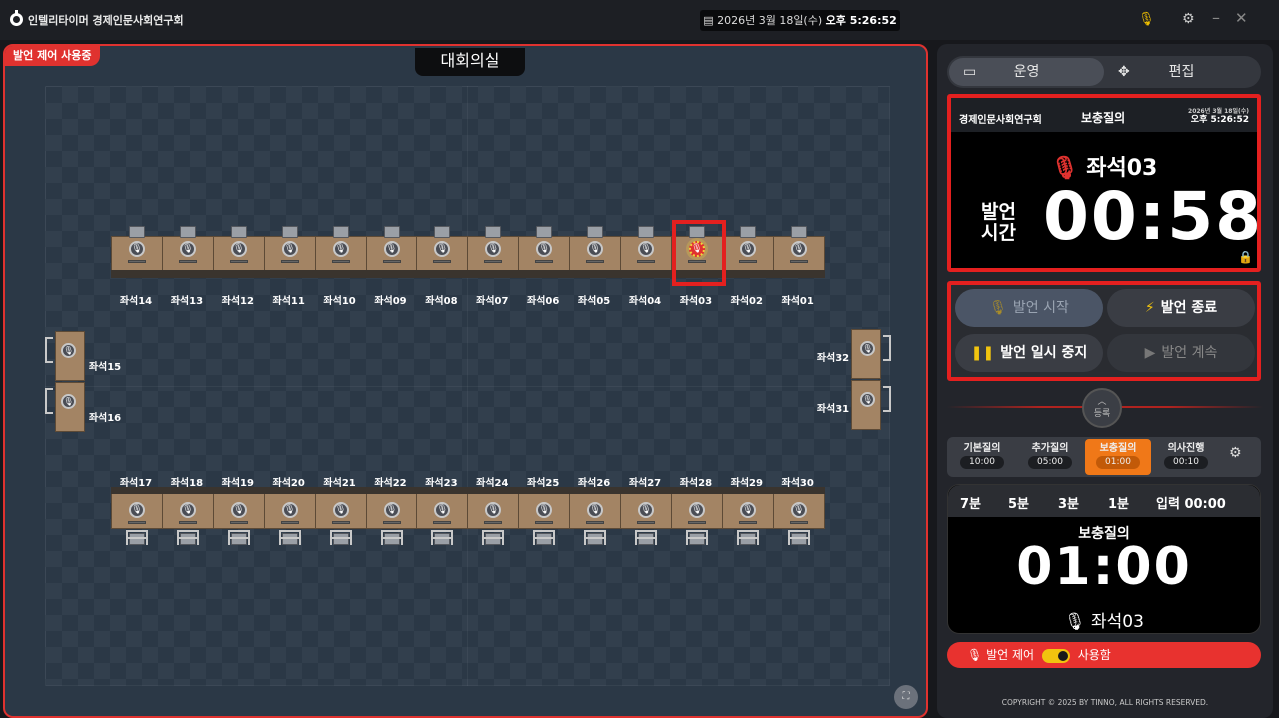  Describe the element at coordinates (1186, 457) in the screenshot. I see `tab-procedure: 의사진행 00:10` at that location.